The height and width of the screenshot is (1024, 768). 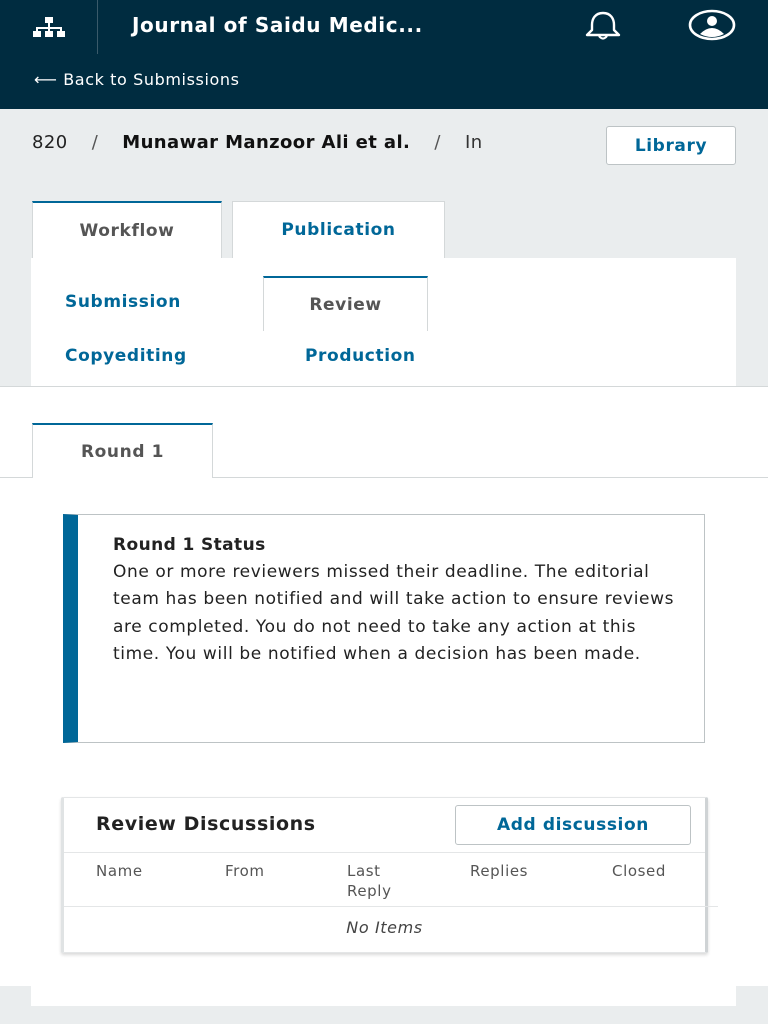 What do you see at coordinates (338, 229) in the screenshot?
I see `tab-publication: Publication` at bounding box center [338, 229].